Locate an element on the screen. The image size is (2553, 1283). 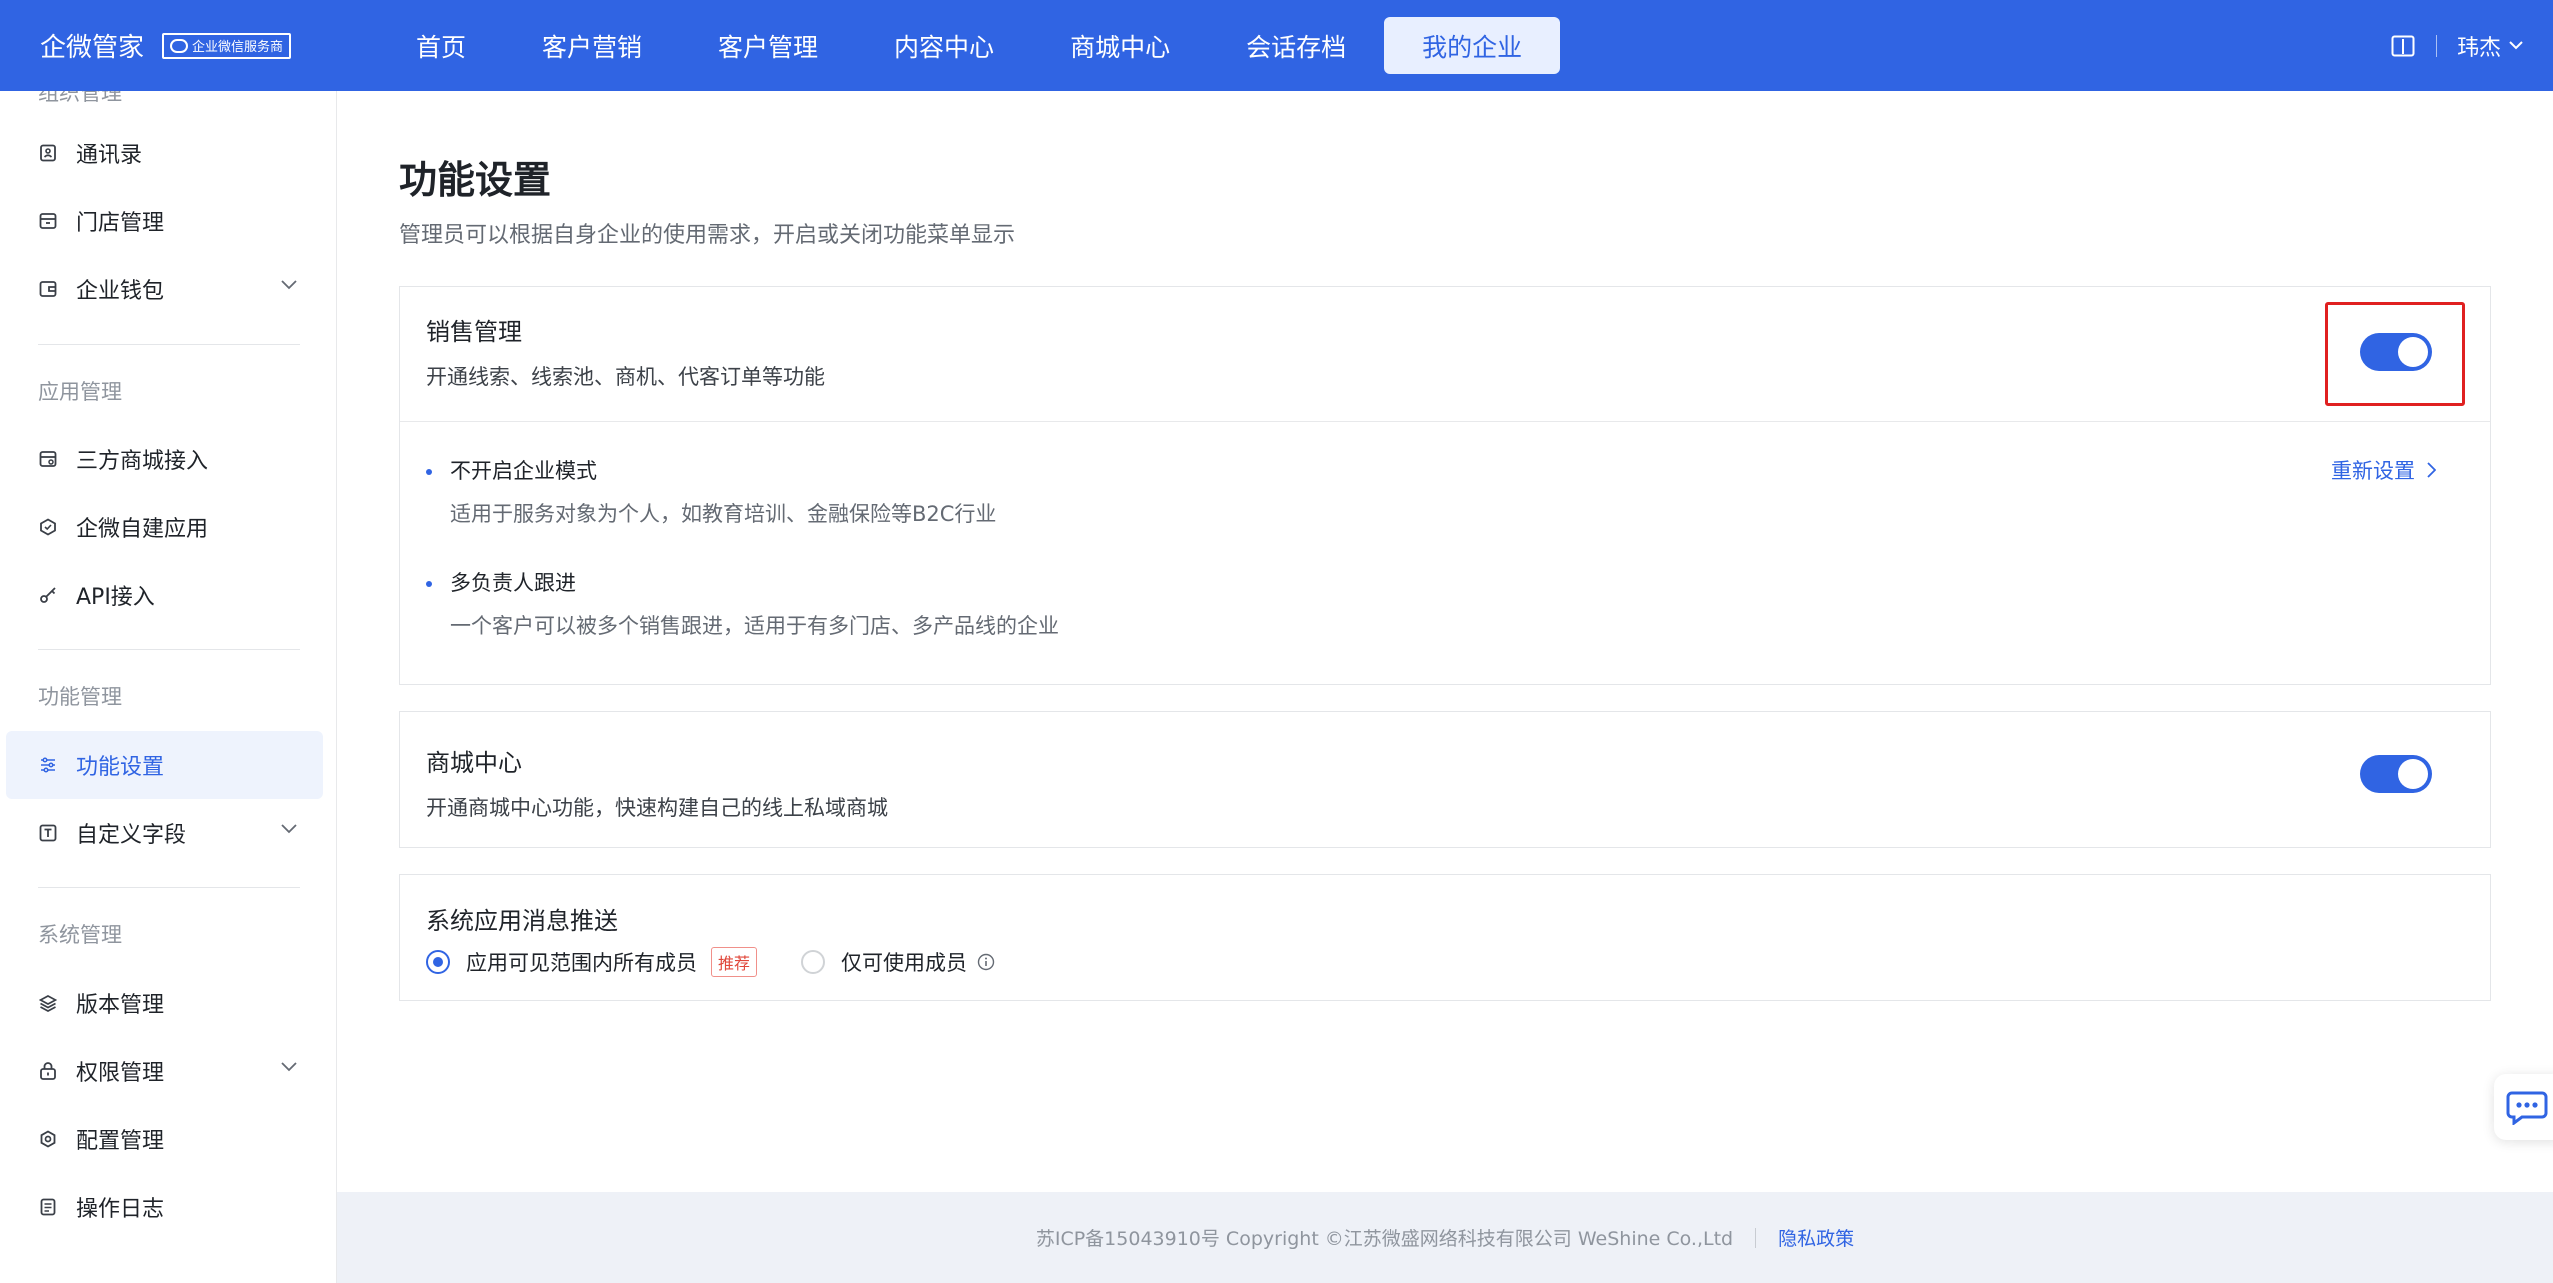
mall-center-toggle is located at coordinates (2396, 774).